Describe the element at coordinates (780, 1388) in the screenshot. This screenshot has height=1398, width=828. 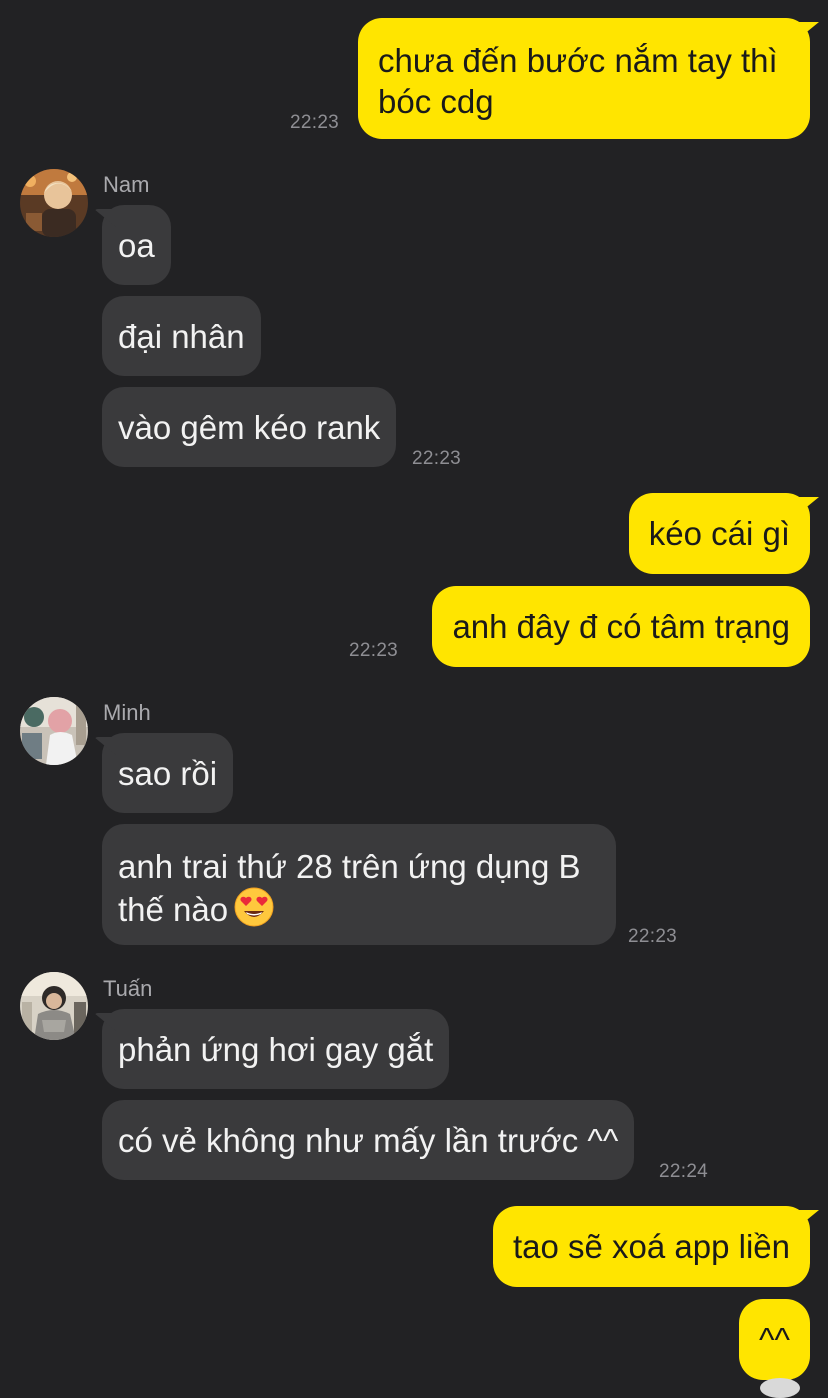
I see `scroll-indicator` at that location.